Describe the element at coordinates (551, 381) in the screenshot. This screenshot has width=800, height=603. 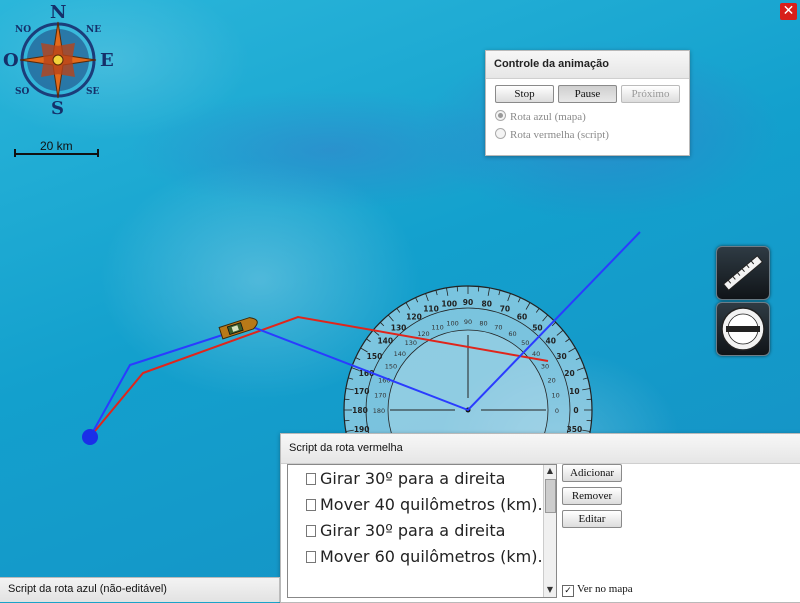
I see `protractor-inner-label: 20` at that location.